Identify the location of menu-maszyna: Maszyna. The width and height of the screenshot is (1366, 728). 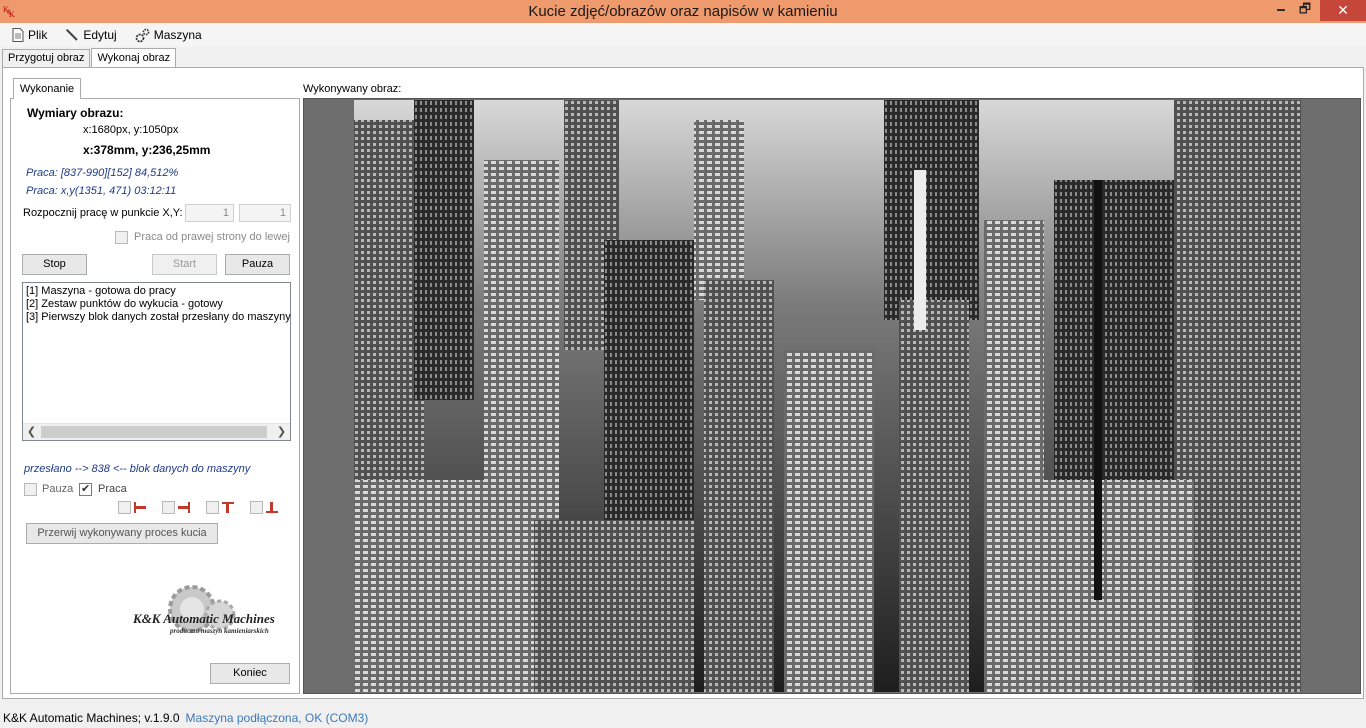
(168, 35).